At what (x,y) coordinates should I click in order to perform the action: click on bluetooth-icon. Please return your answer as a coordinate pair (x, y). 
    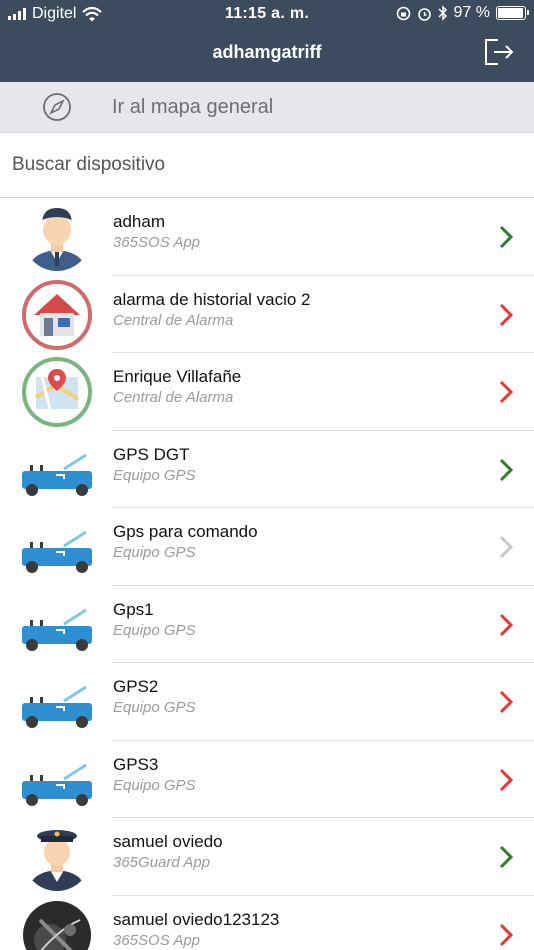
    Looking at the image, I should click on (442, 13).